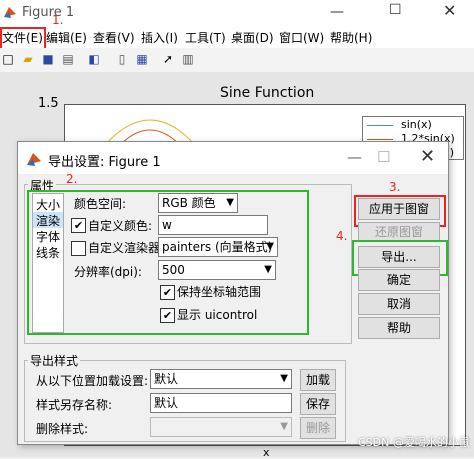  What do you see at coordinates (213, 225) in the screenshot?
I see `custom-color-input: w` at bounding box center [213, 225].